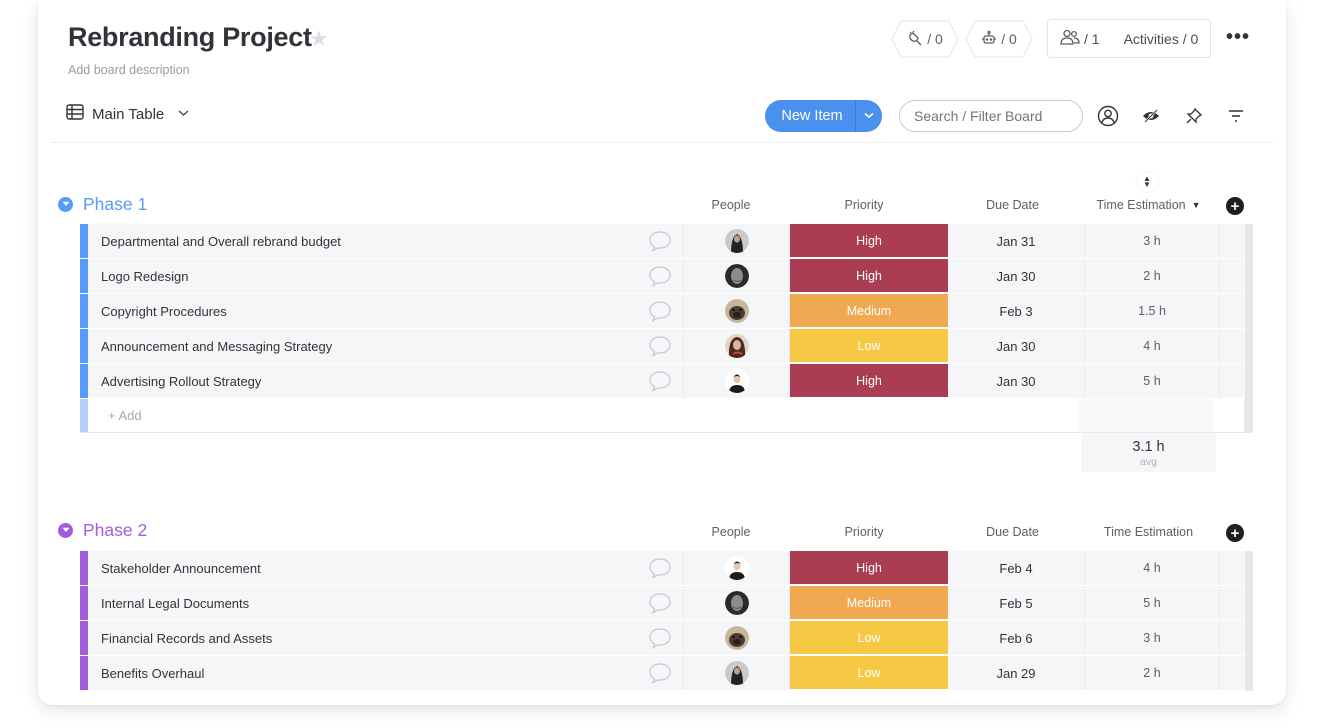  Describe the element at coordinates (1108, 116) in the screenshot. I see `person-filter-icon` at that location.